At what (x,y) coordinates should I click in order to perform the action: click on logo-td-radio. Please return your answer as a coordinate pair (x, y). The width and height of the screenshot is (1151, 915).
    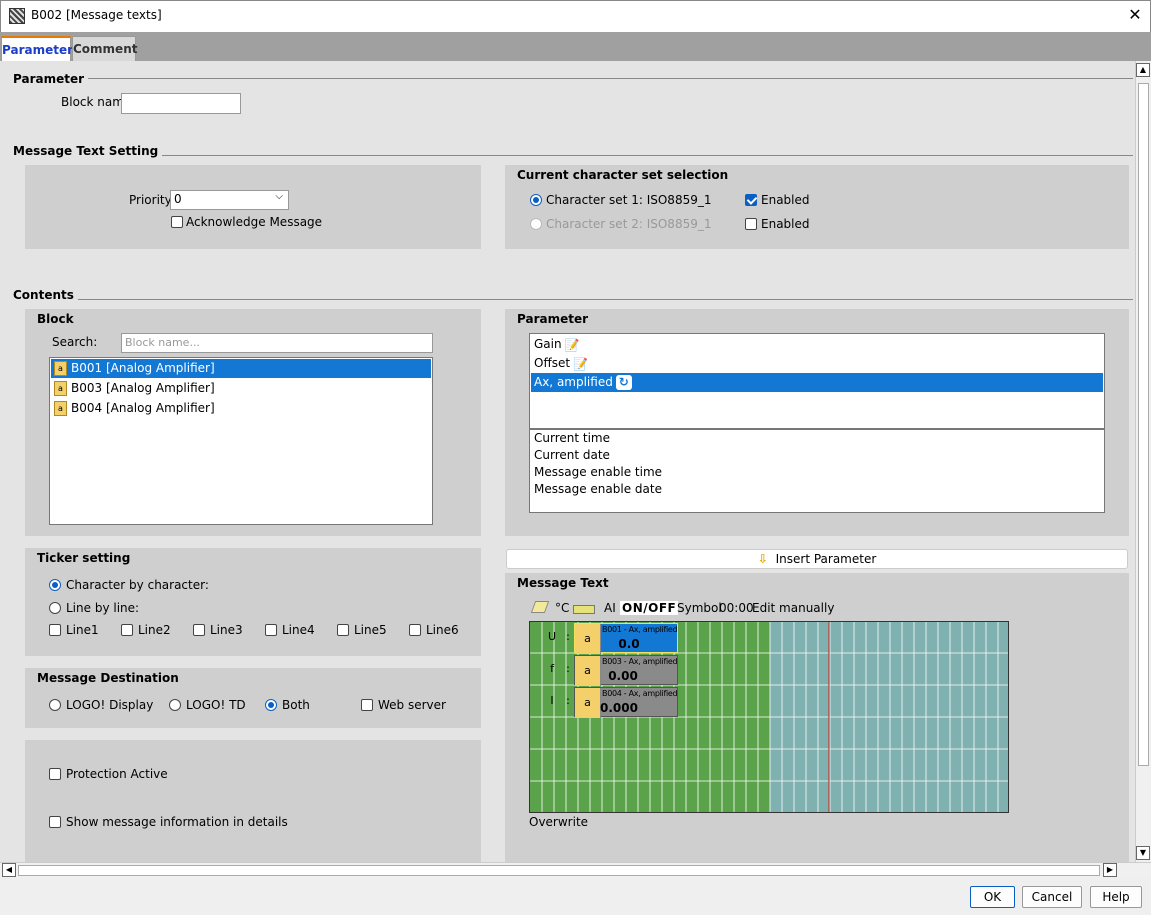
    Looking at the image, I should click on (175, 705).